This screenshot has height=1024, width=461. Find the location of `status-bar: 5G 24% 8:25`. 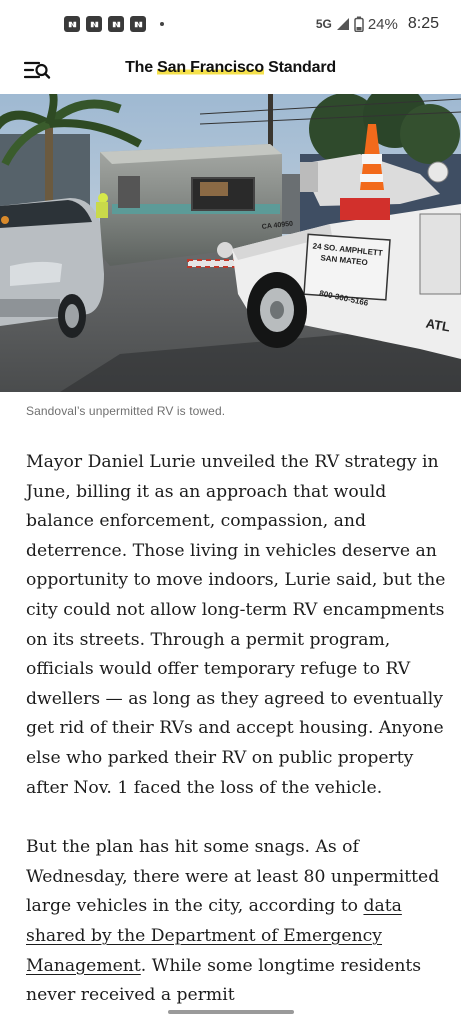

status-bar: 5G 24% 8:25 is located at coordinates (230, 24).